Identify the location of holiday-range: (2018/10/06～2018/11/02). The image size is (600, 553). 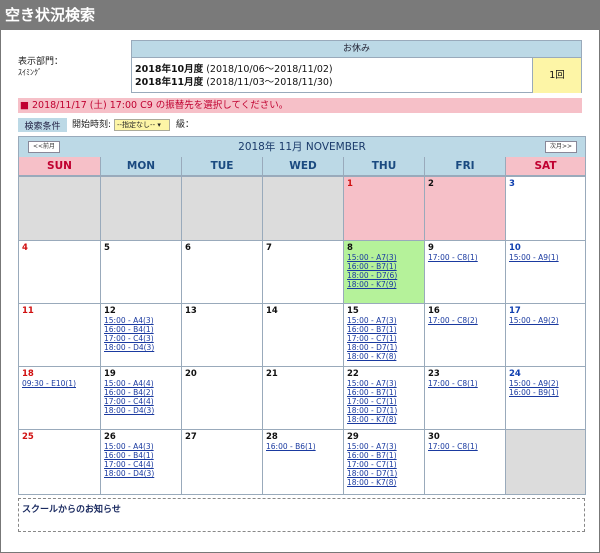
(269, 69).